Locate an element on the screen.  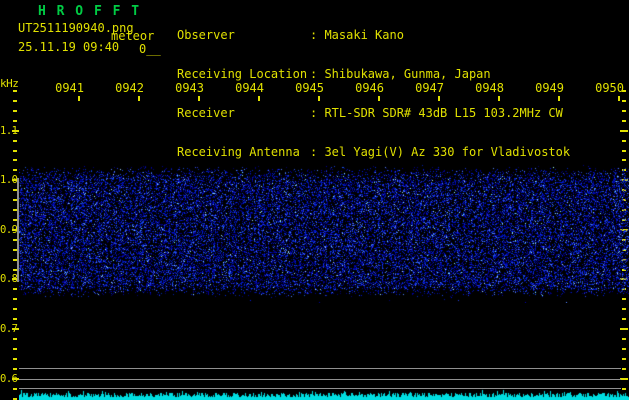
freq-tick-label: 1.0 is located at coordinates (9, 180).